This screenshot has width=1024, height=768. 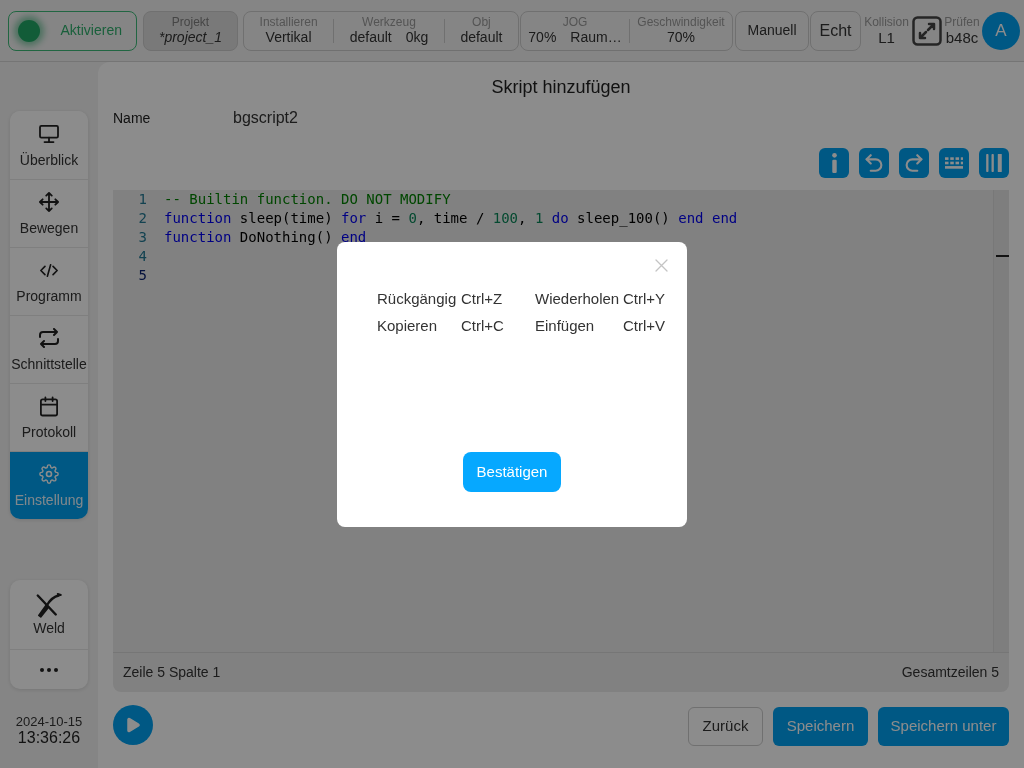 I want to click on nav-item: Schnittstelle, so click(x=49, y=349).